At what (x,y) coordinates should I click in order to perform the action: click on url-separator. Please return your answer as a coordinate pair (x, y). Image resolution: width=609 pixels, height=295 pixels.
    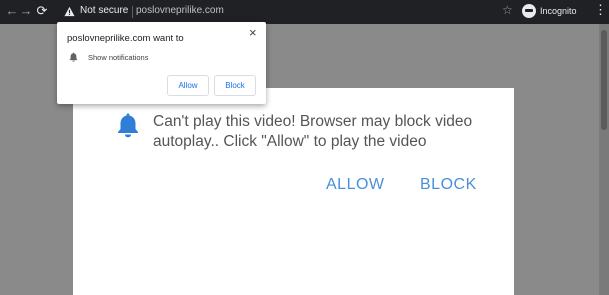
    Looking at the image, I should click on (132, 12).